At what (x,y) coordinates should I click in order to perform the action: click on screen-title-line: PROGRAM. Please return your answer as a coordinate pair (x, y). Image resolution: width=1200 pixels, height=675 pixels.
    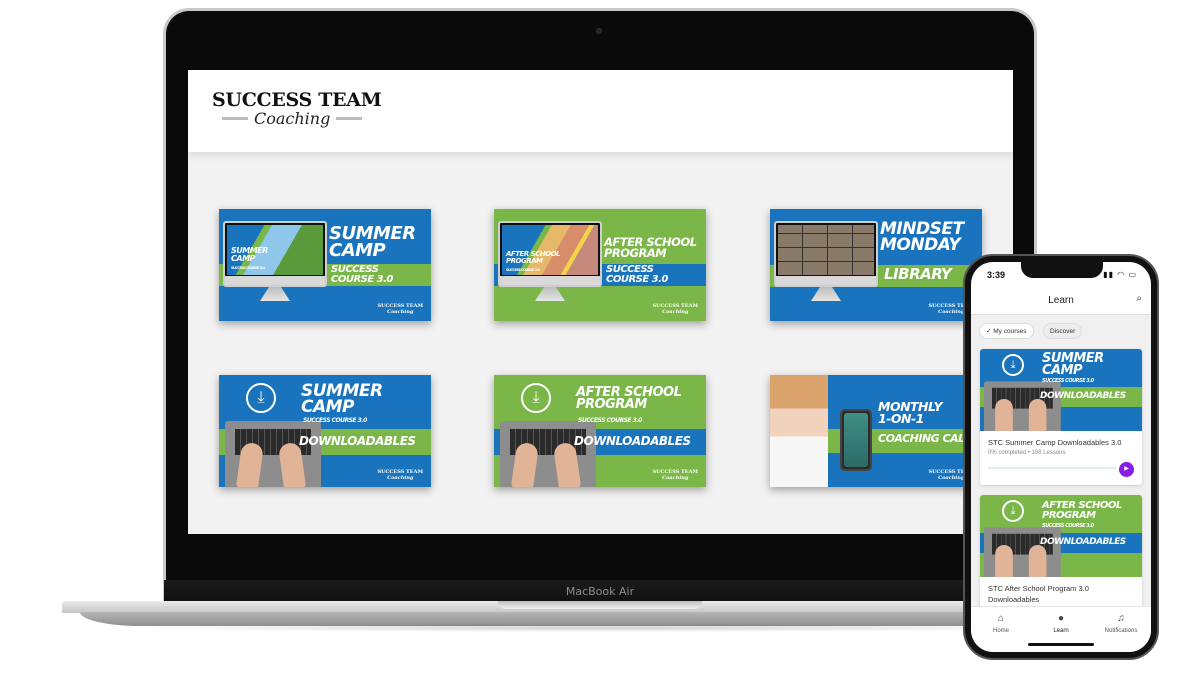
    Looking at the image, I should click on (524, 260).